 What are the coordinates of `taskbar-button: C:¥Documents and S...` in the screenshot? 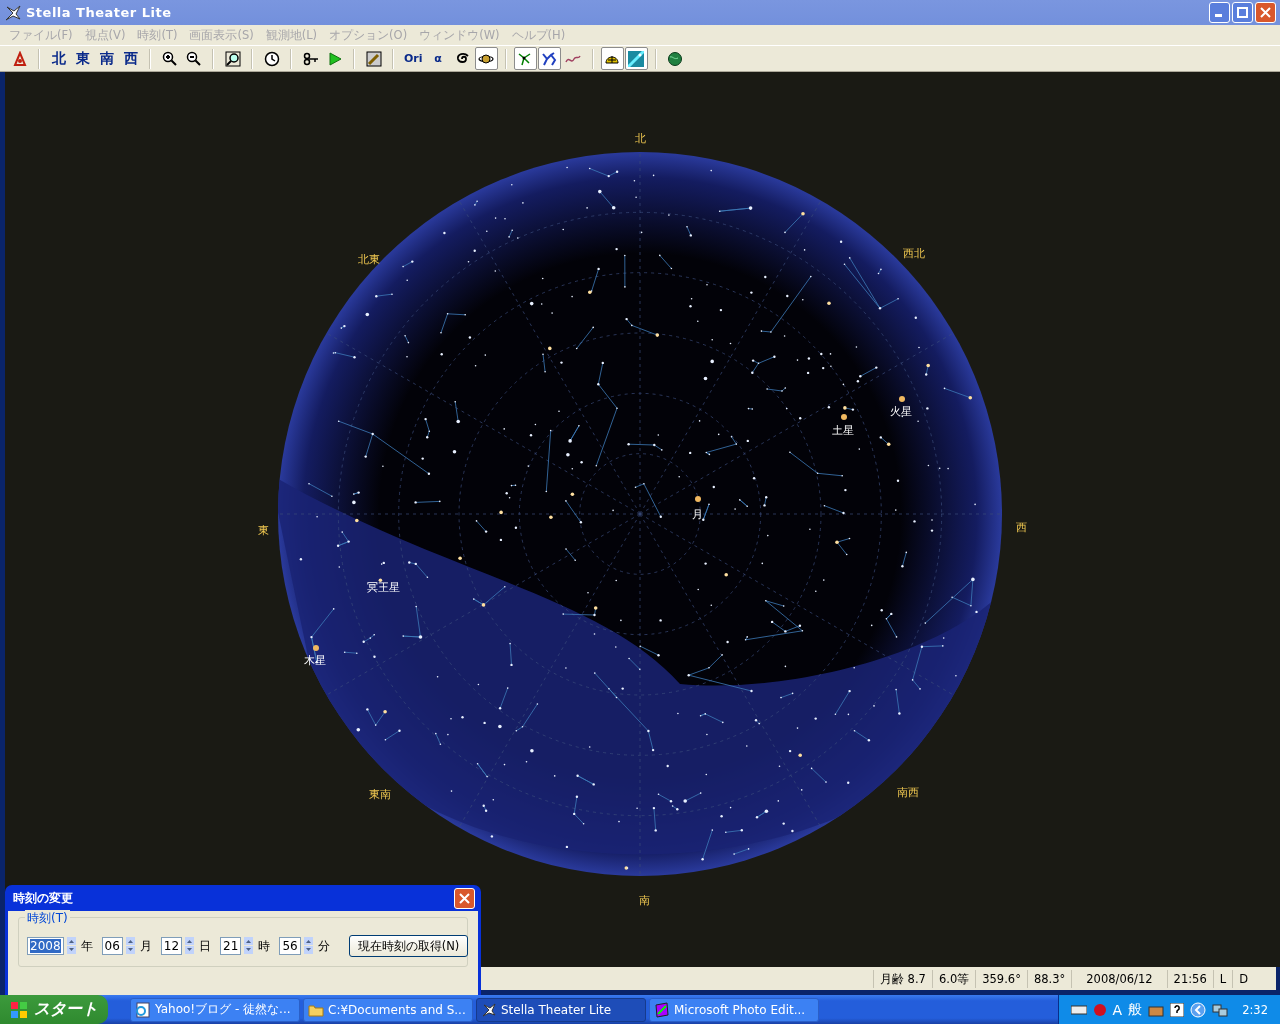 It's located at (388, 1009).